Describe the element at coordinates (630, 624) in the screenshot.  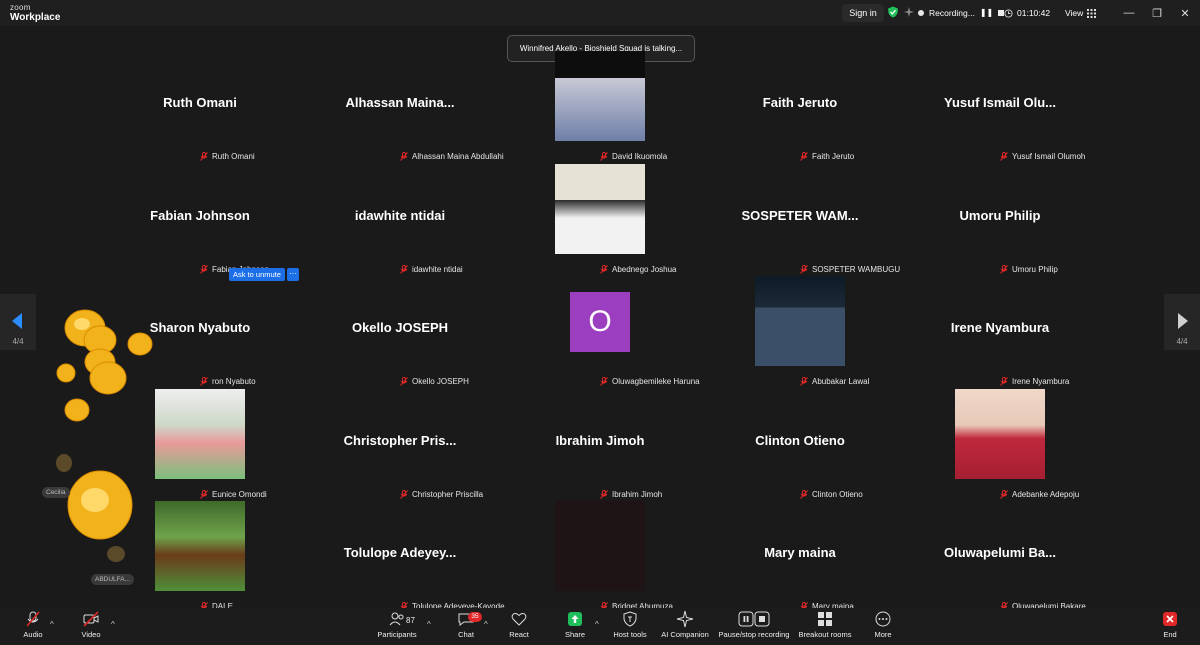
I see `host-tools-button: Host tools` at that location.